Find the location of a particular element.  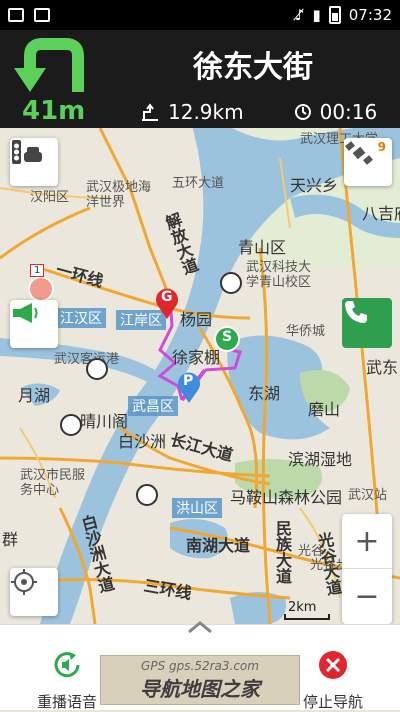

map-label: 华侨城 is located at coordinates (306, 331).